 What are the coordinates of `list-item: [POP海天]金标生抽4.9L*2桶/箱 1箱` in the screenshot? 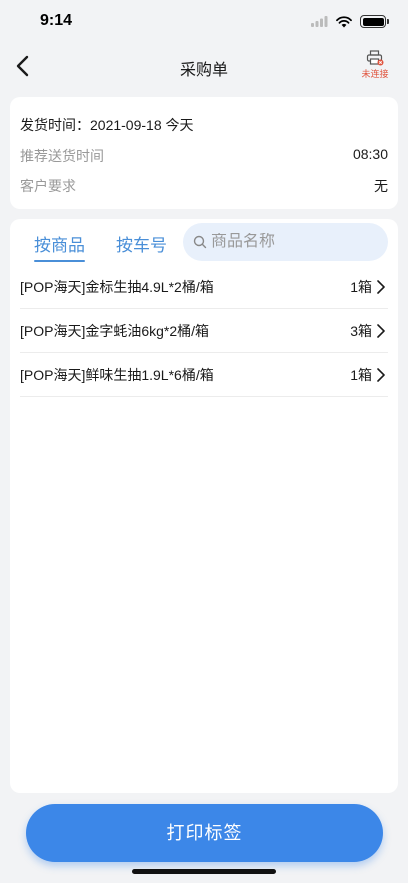 It's located at (204, 287).